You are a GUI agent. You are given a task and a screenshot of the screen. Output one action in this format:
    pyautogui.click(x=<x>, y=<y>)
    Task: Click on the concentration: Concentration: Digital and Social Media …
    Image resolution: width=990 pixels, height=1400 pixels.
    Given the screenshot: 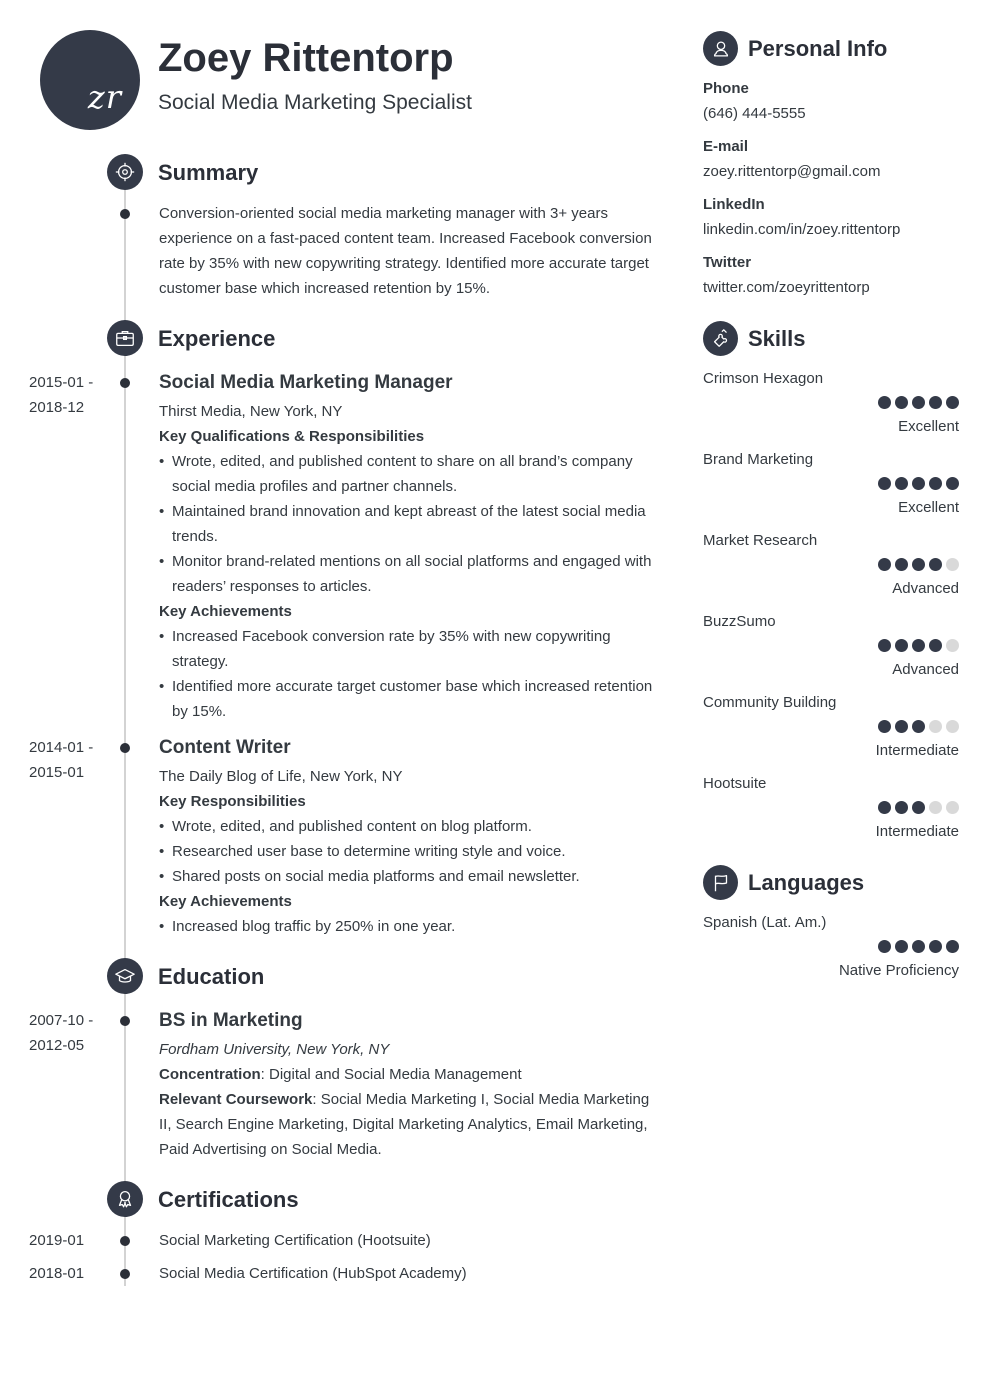 What is the action you would take?
    pyautogui.click(x=409, y=1074)
    